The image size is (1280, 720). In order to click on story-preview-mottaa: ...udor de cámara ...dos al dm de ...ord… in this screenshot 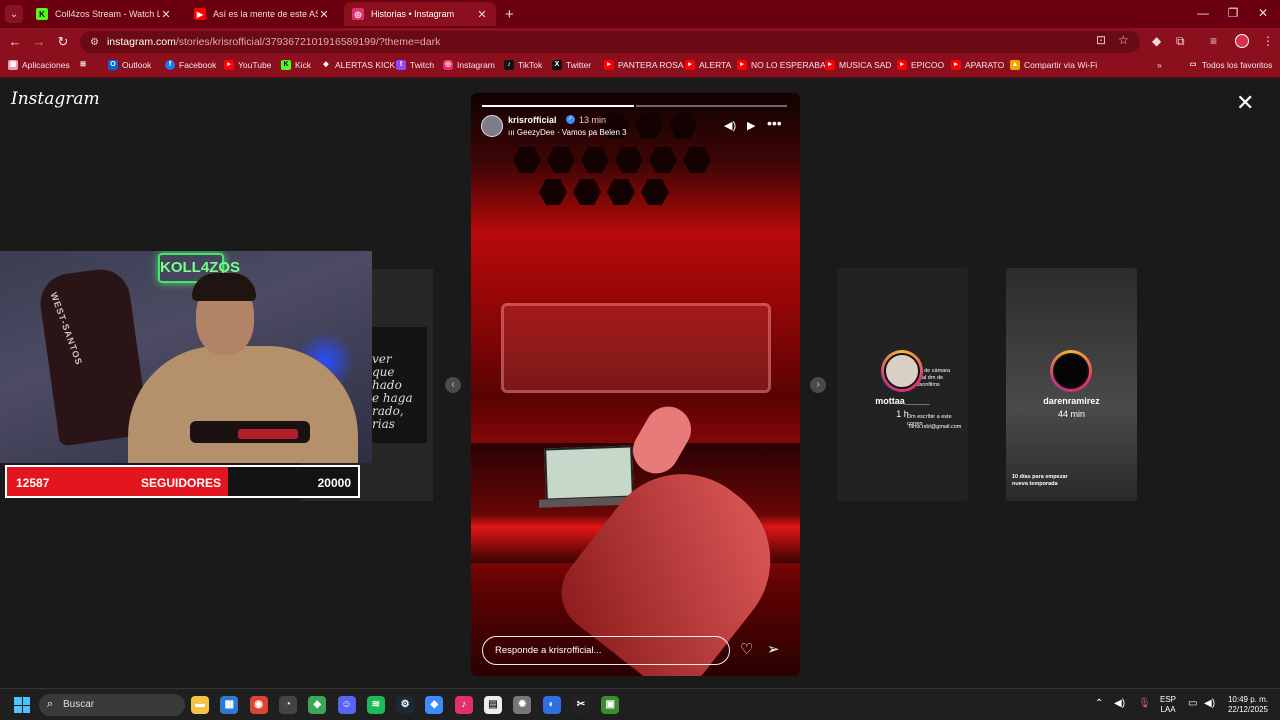, I will do `click(902, 384)`.